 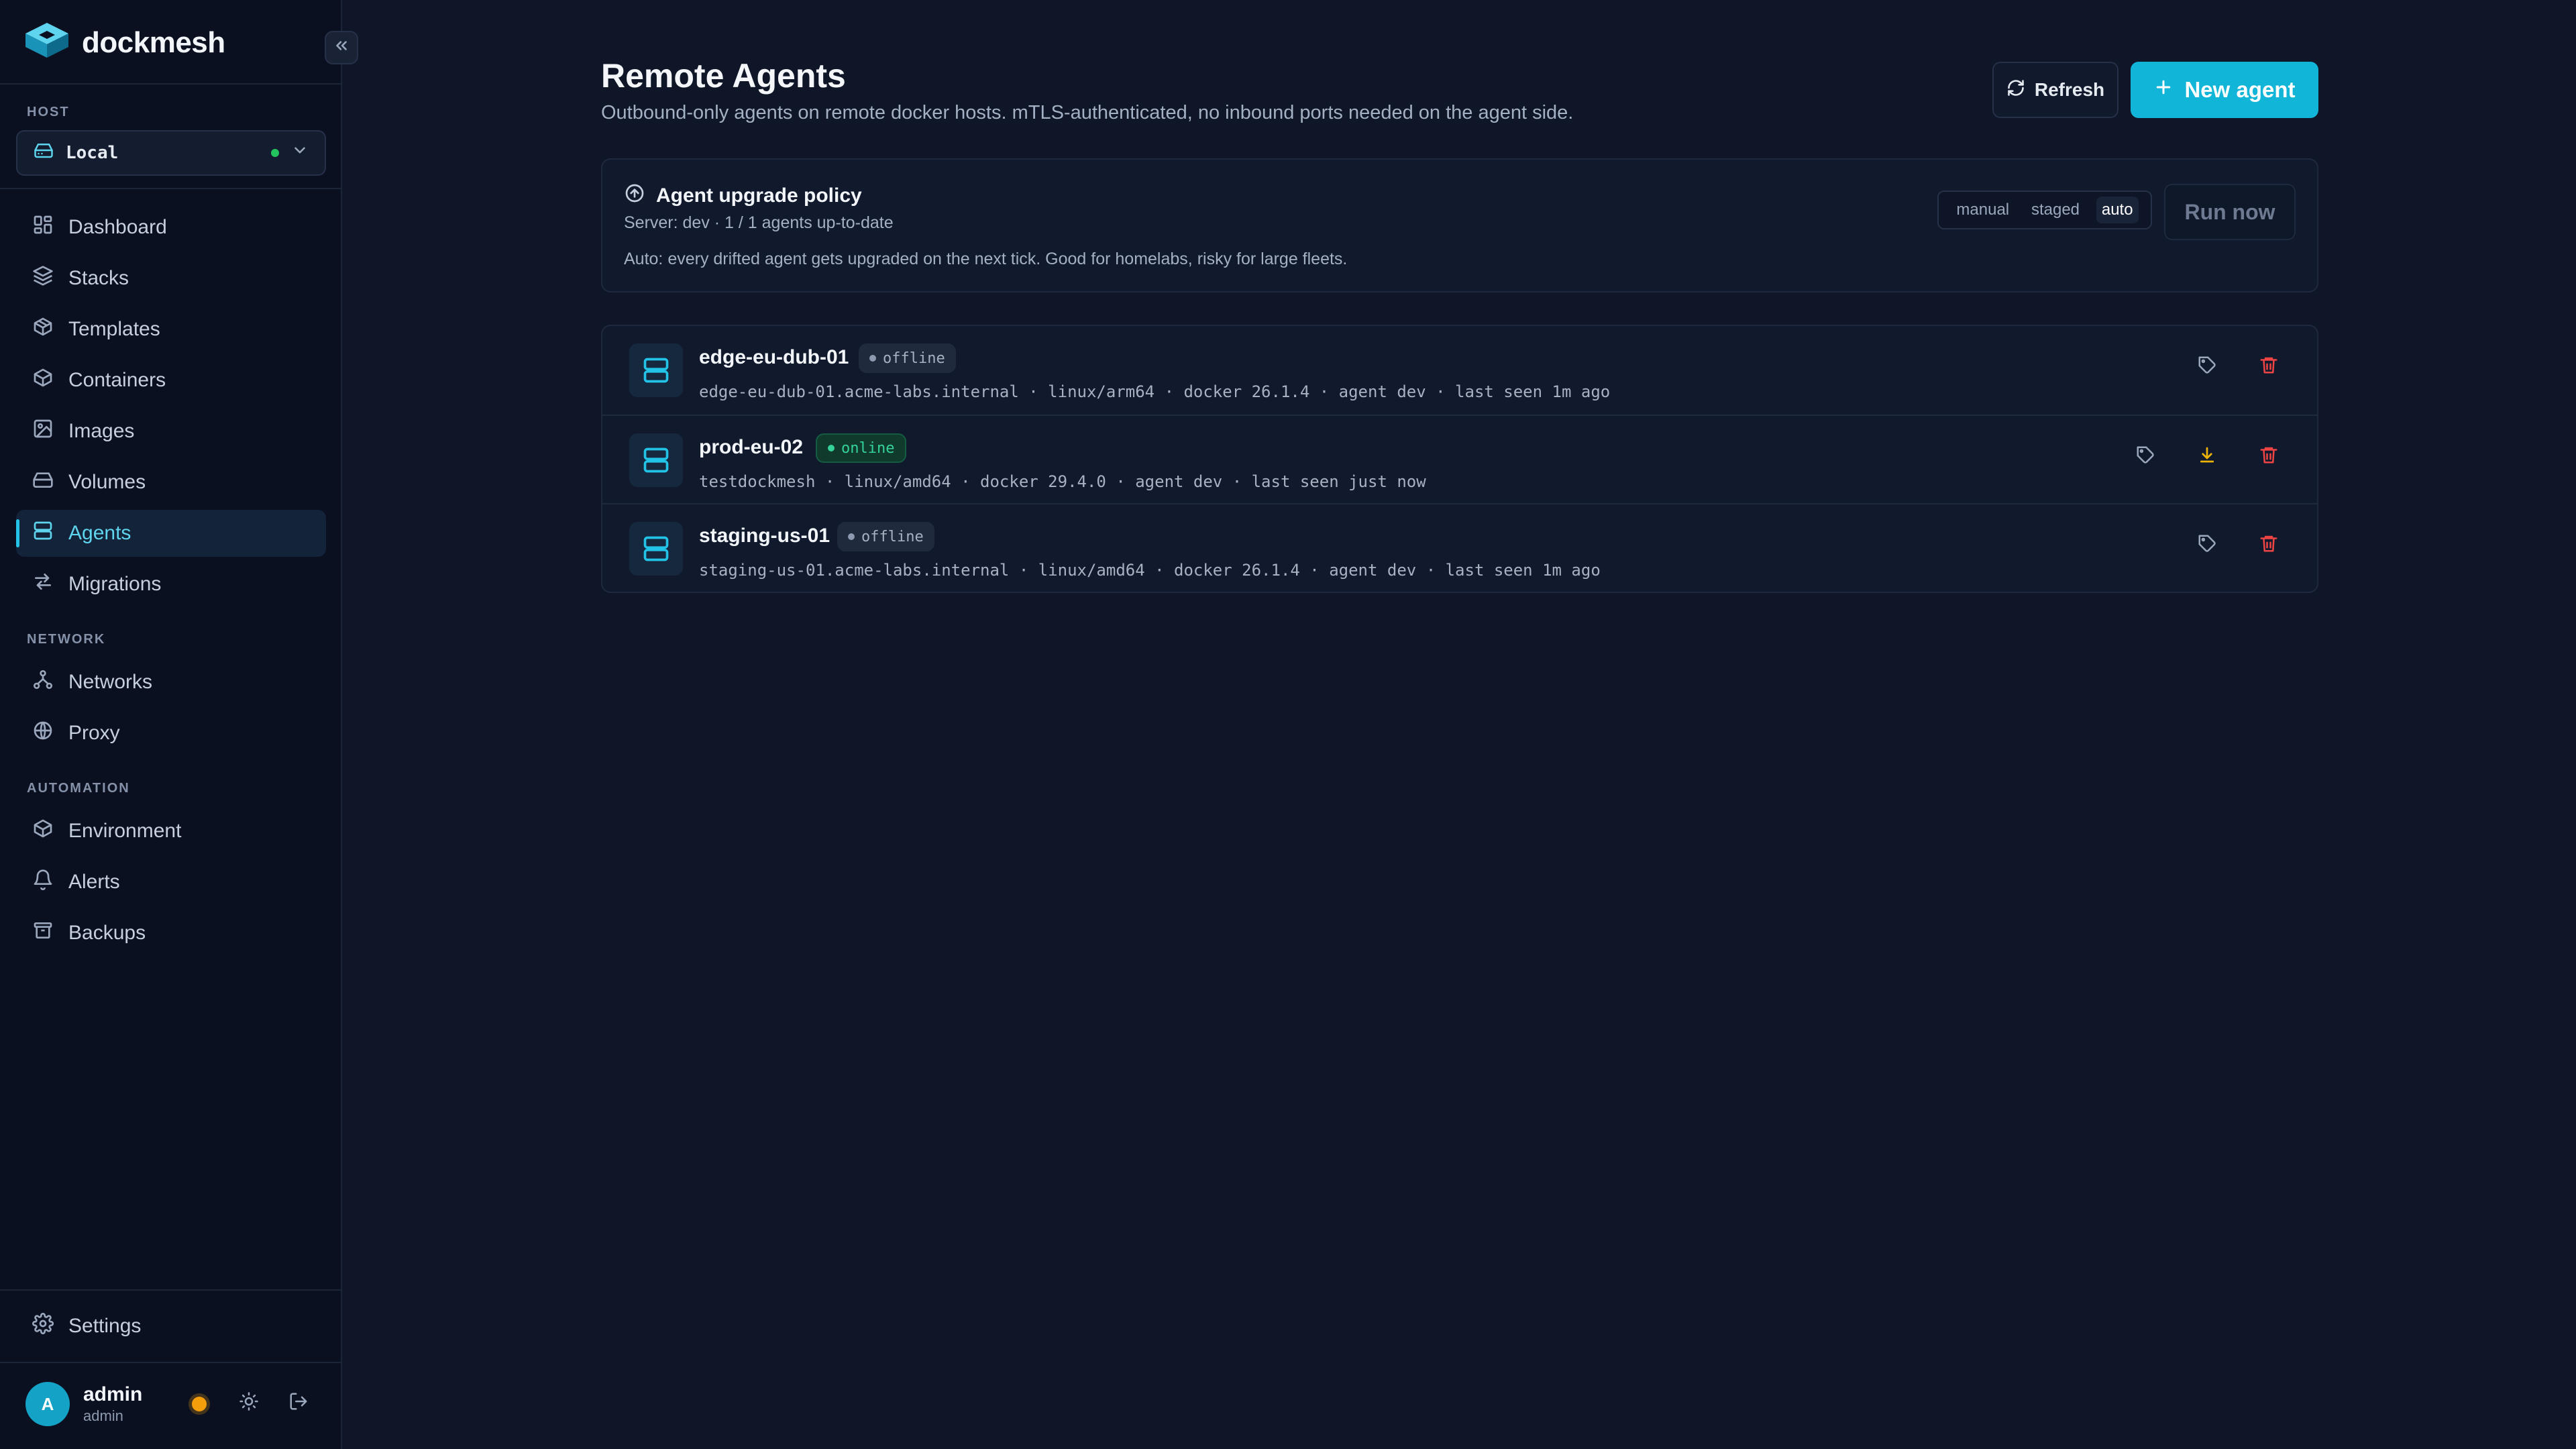 What do you see at coordinates (171, 733) in the screenshot?
I see `nav-item-proxy: Proxy` at bounding box center [171, 733].